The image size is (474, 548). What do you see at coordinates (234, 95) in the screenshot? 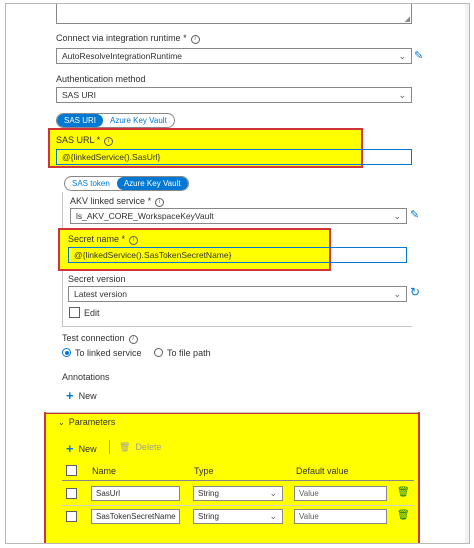
I see `auth-method-select: SAS URI ⌄` at bounding box center [234, 95].